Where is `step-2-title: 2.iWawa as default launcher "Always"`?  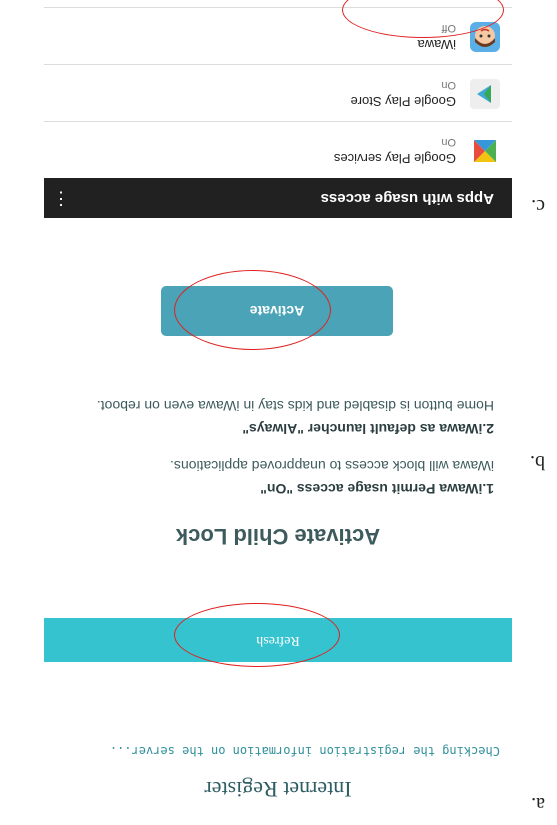 step-2-title: 2.iWawa as default launcher "Always" is located at coordinates (368, 429).